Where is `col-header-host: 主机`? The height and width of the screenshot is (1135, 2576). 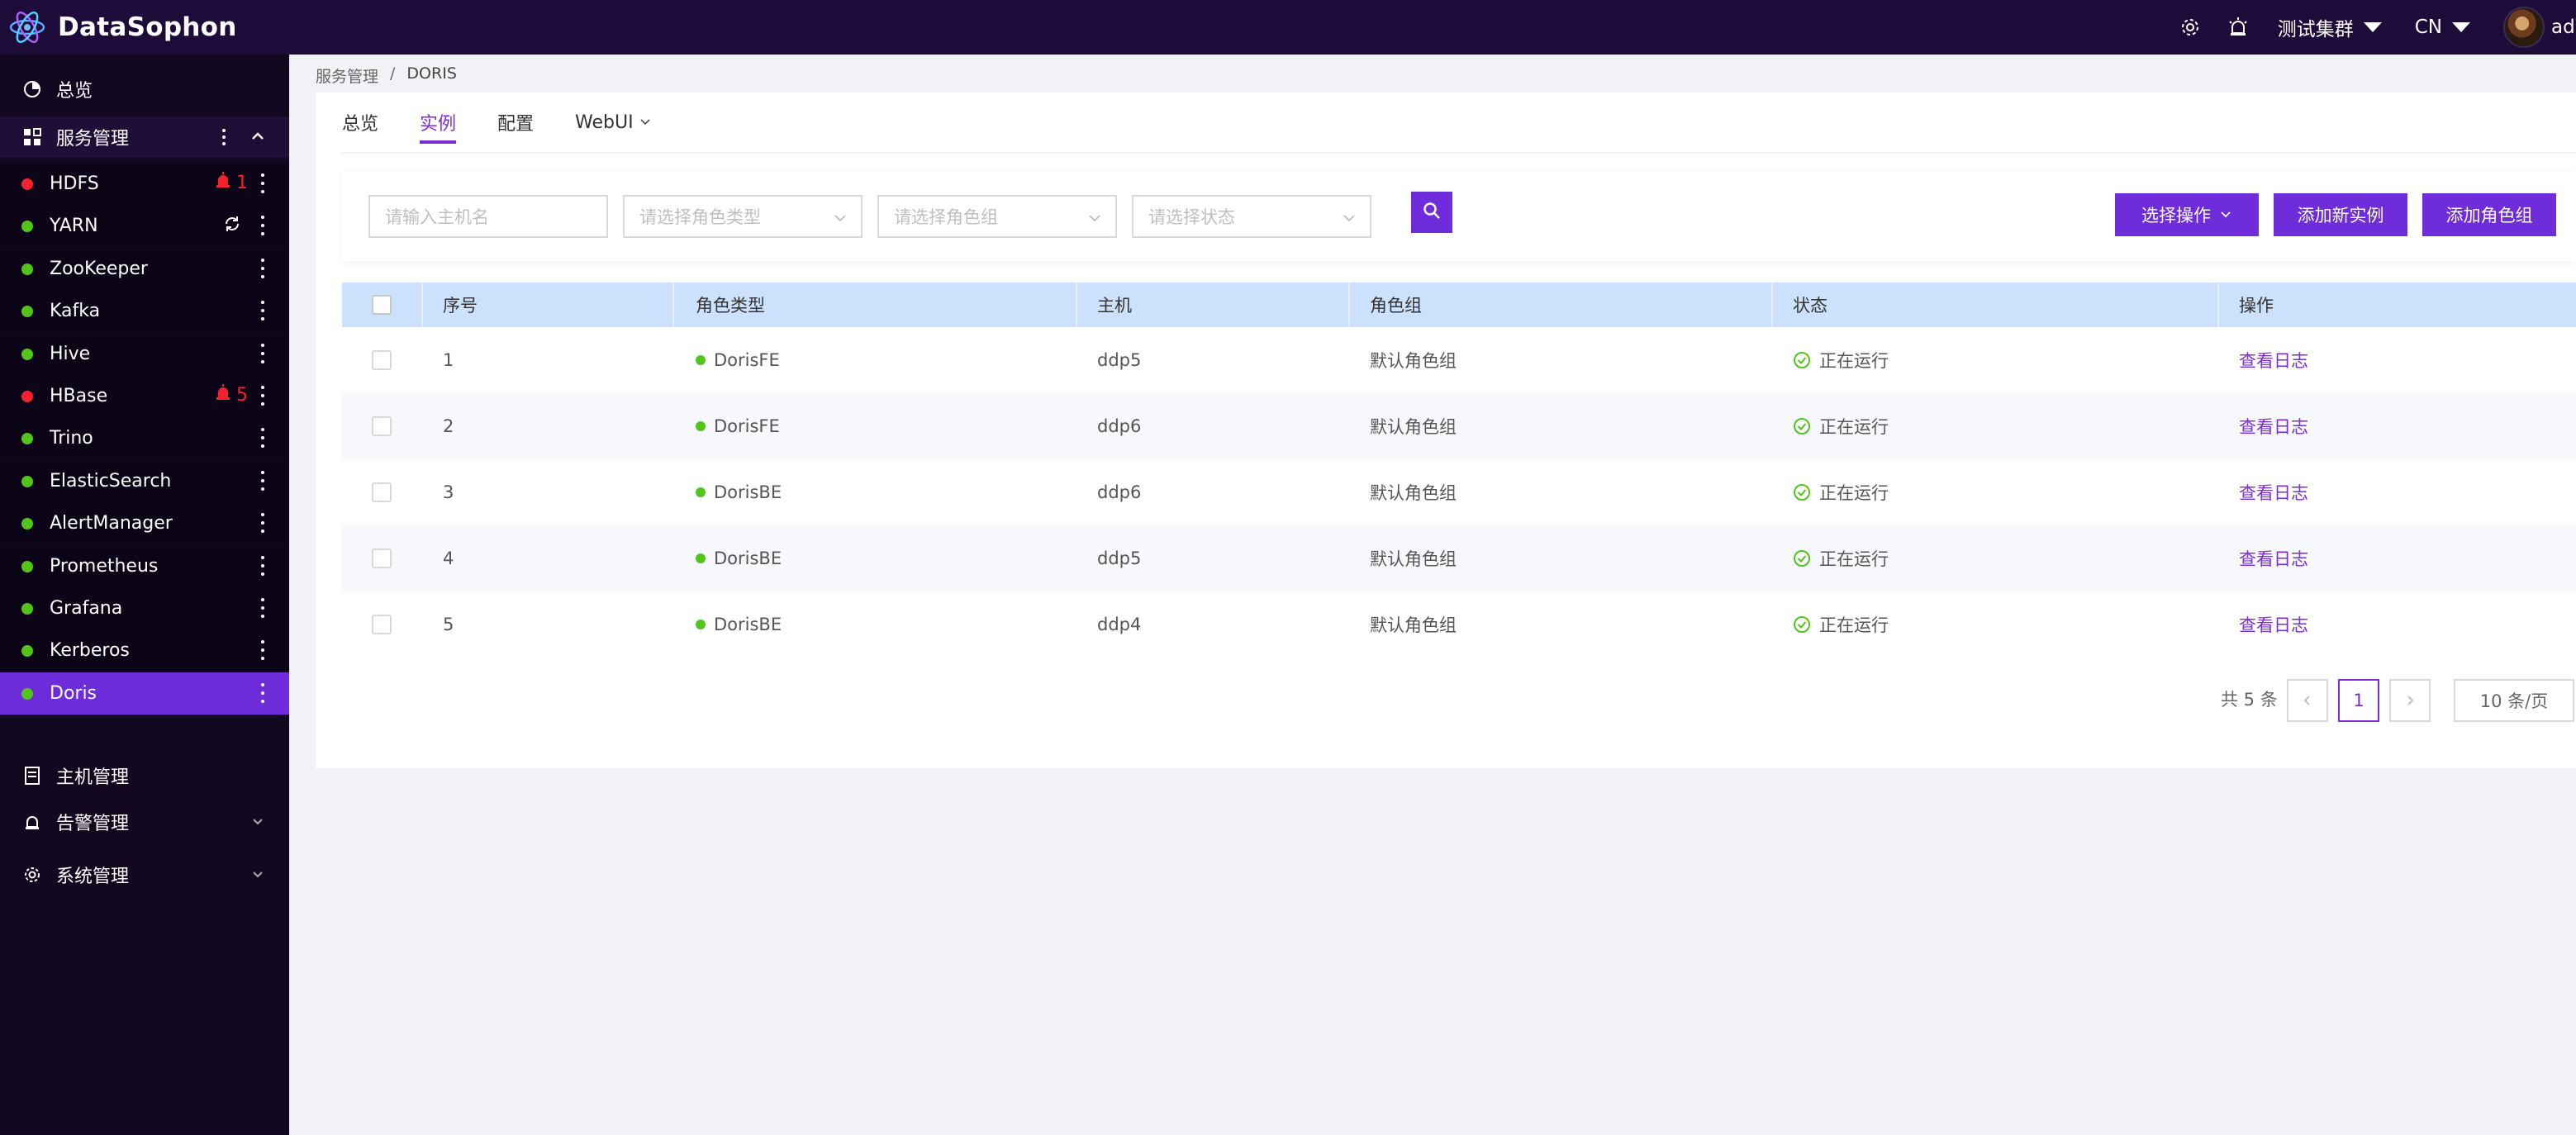
col-header-host: 主机 is located at coordinates (1114, 305).